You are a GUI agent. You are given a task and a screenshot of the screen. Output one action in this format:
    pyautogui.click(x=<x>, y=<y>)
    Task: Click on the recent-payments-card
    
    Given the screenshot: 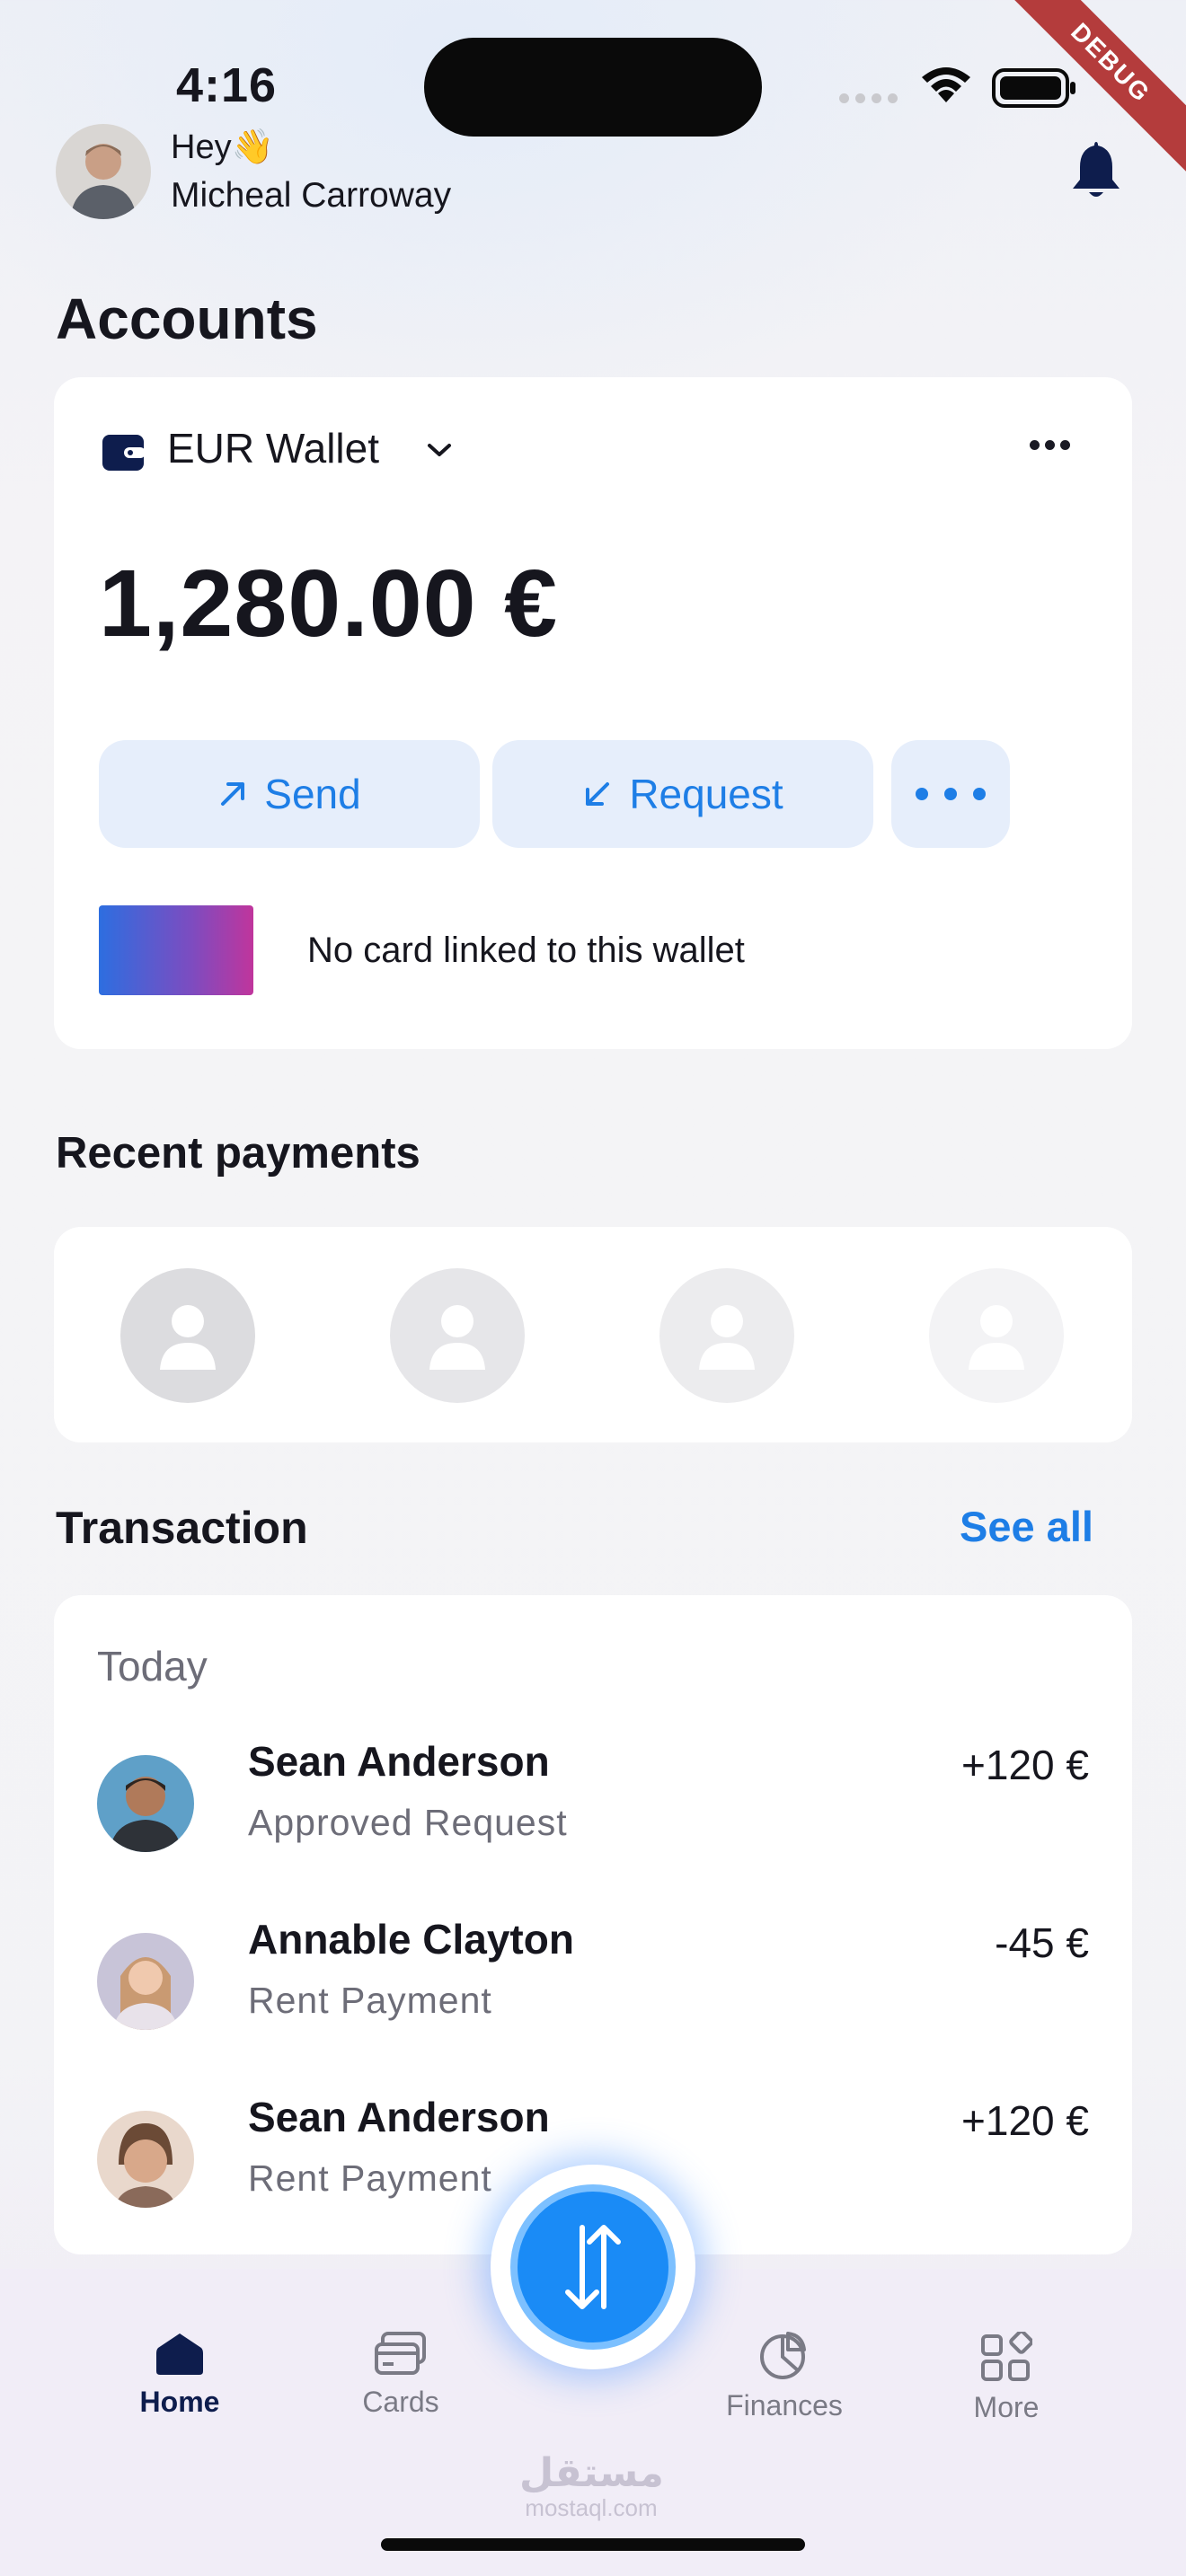 What is the action you would take?
    pyautogui.click(x=593, y=1334)
    